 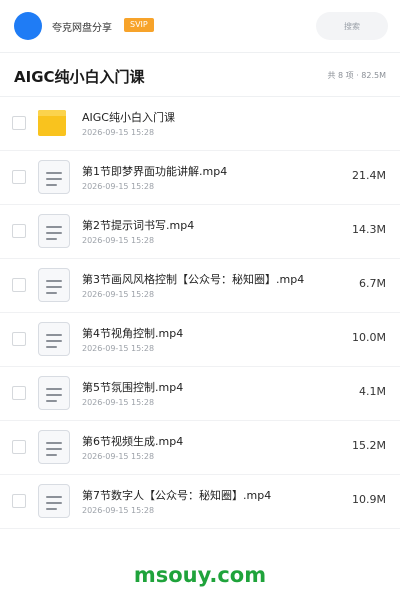 What do you see at coordinates (133, 441) in the screenshot?
I see `file-name: 第6节视频生成.mp4` at bounding box center [133, 441].